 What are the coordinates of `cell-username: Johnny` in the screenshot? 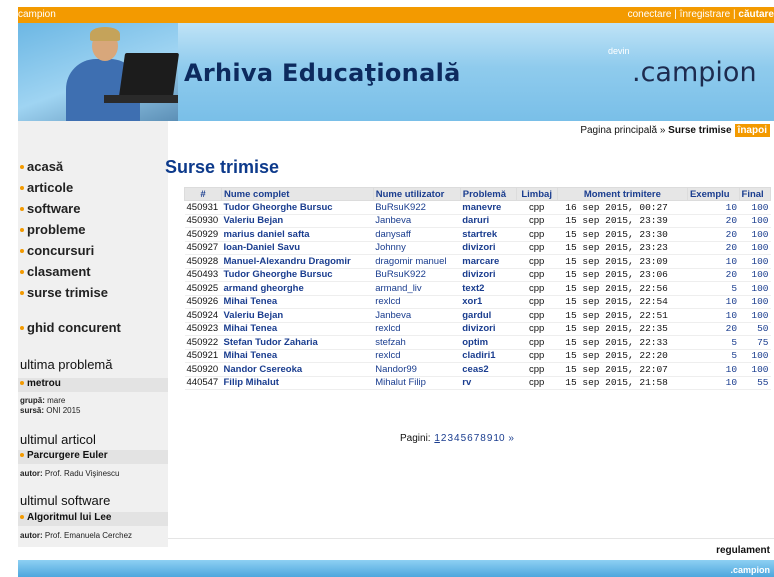 It's located at (417, 248).